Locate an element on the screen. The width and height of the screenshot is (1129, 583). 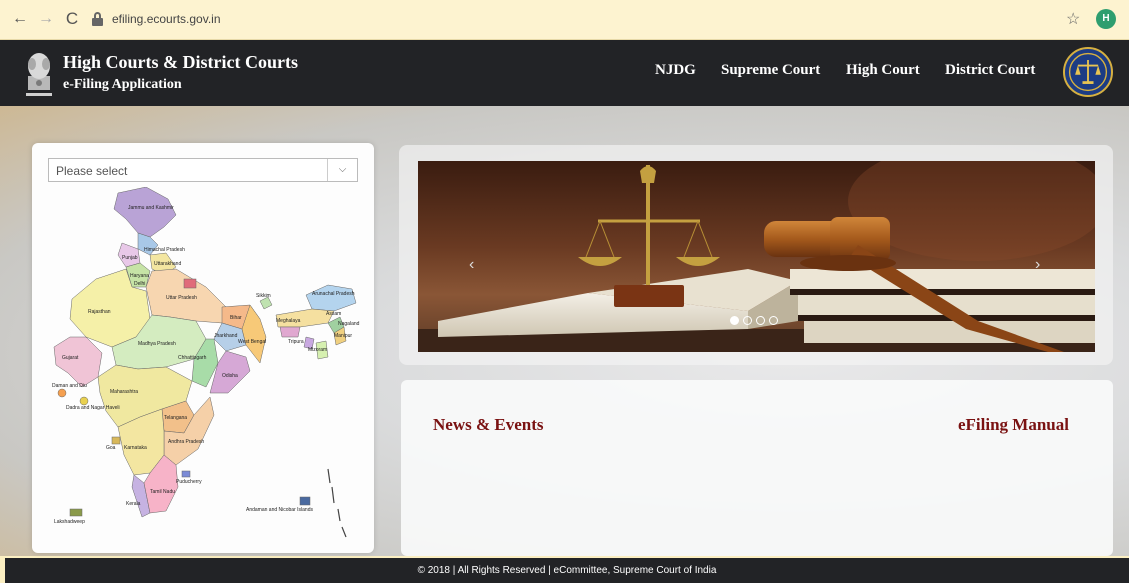
chevron-down-icon: ⌵ is located at coordinates (342, 170).